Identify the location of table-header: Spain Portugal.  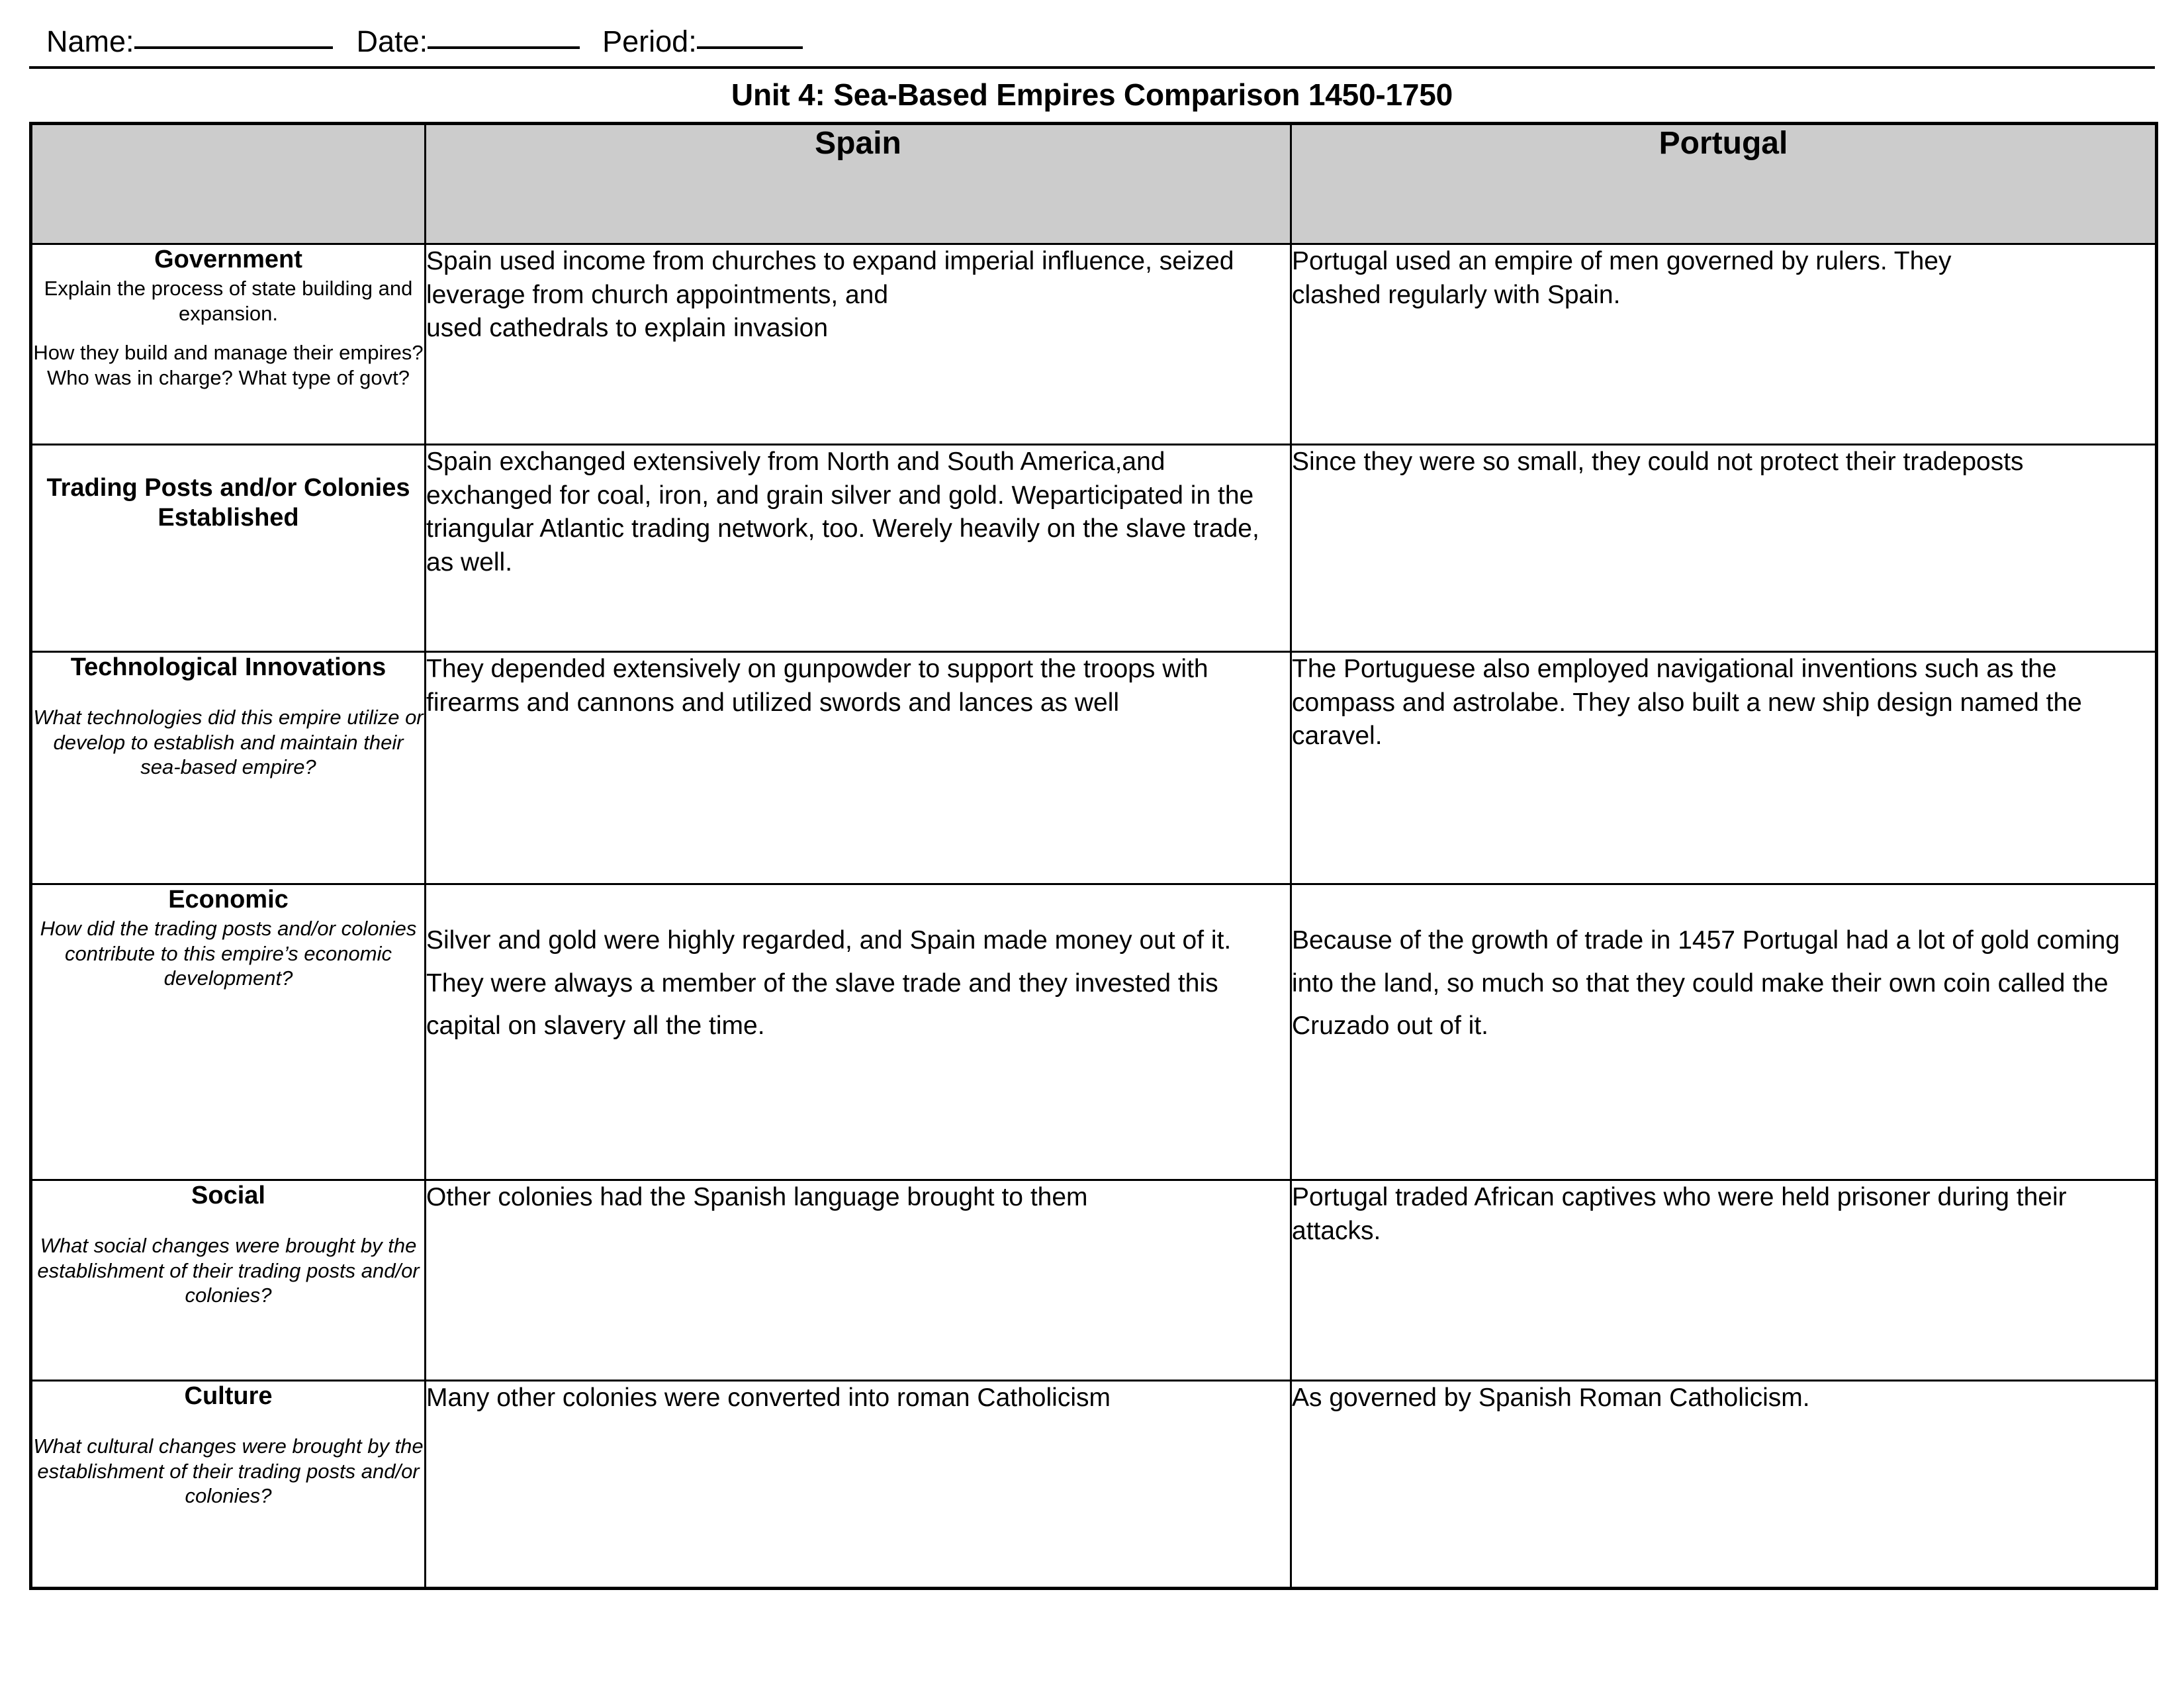
(1094, 183).